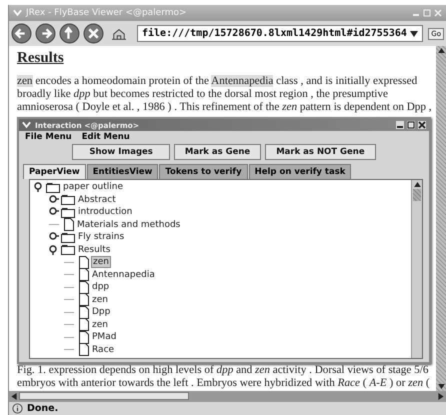 This screenshot has height=415, width=446. What do you see at coordinates (400, 125) in the screenshot?
I see `minimize-icon` at bounding box center [400, 125].